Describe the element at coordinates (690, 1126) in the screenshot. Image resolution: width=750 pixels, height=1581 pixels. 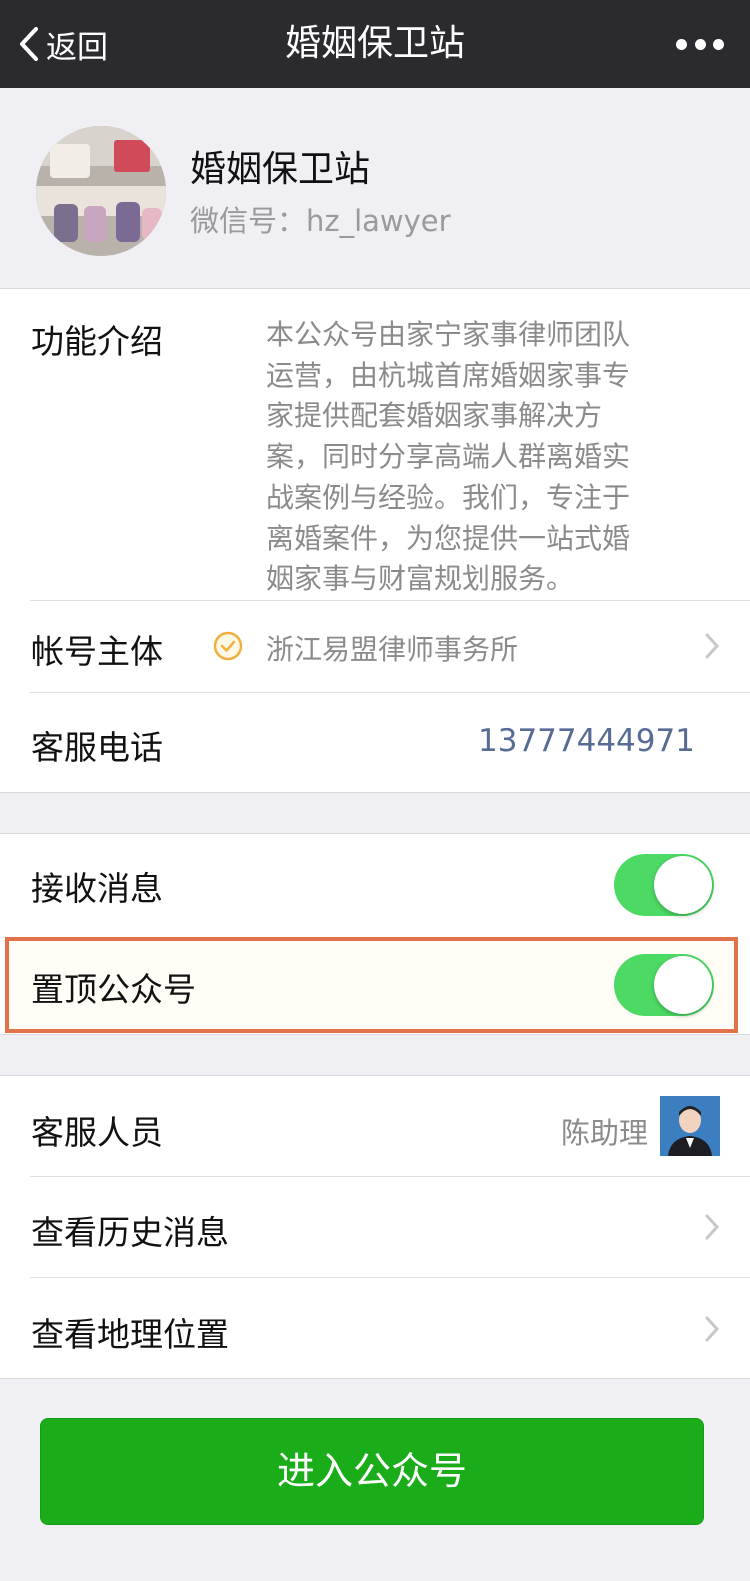
I see `staff-avatar` at that location.